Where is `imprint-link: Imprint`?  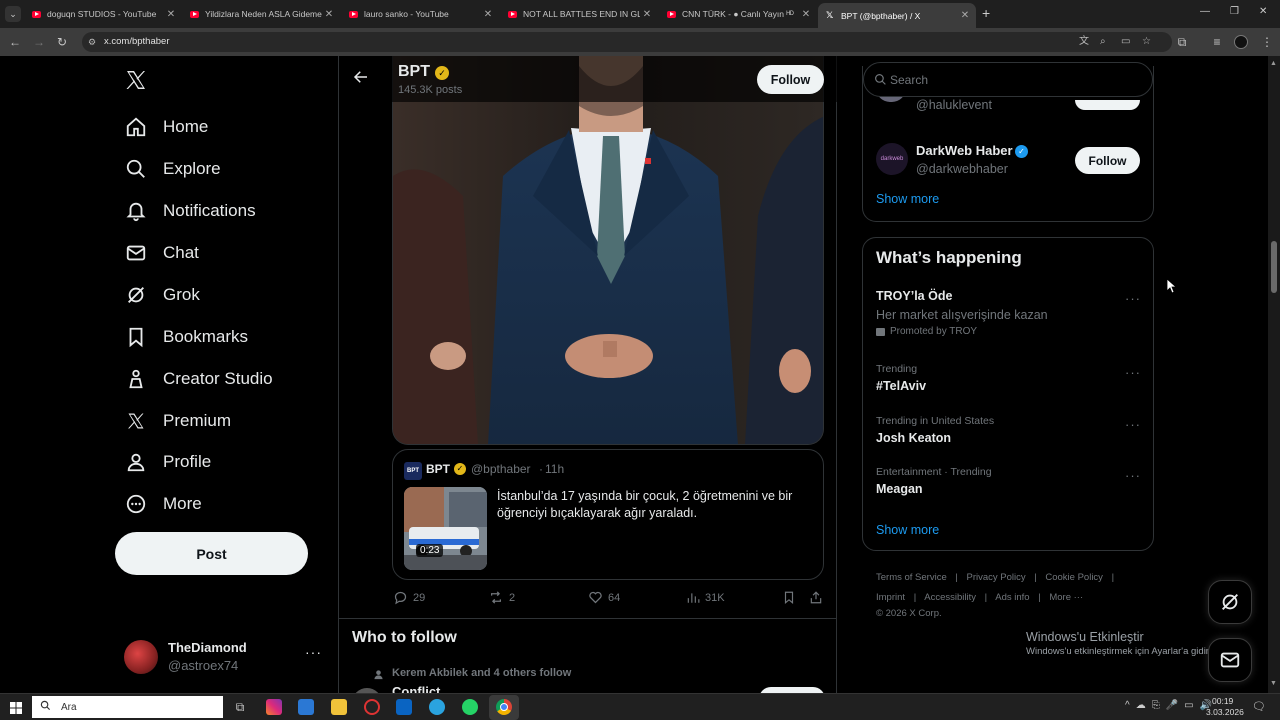 imprint-link: Imprint is located at coordinates (890, 597).